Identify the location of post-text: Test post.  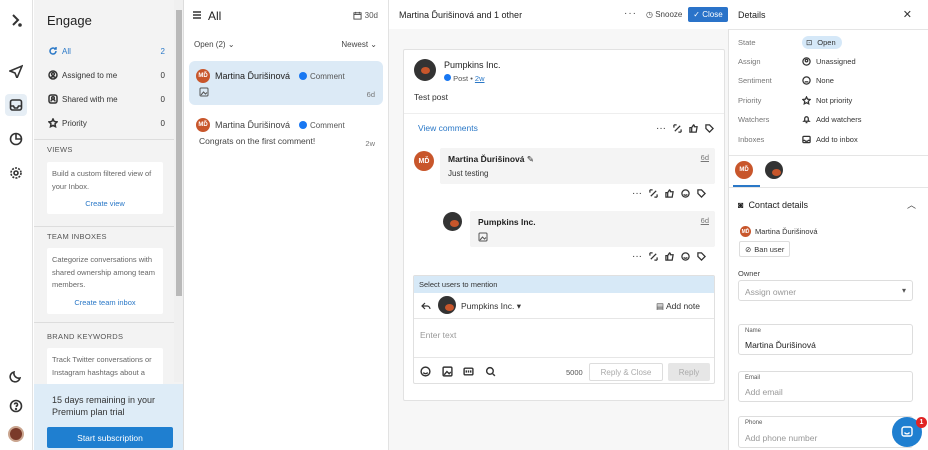
(431, 97).